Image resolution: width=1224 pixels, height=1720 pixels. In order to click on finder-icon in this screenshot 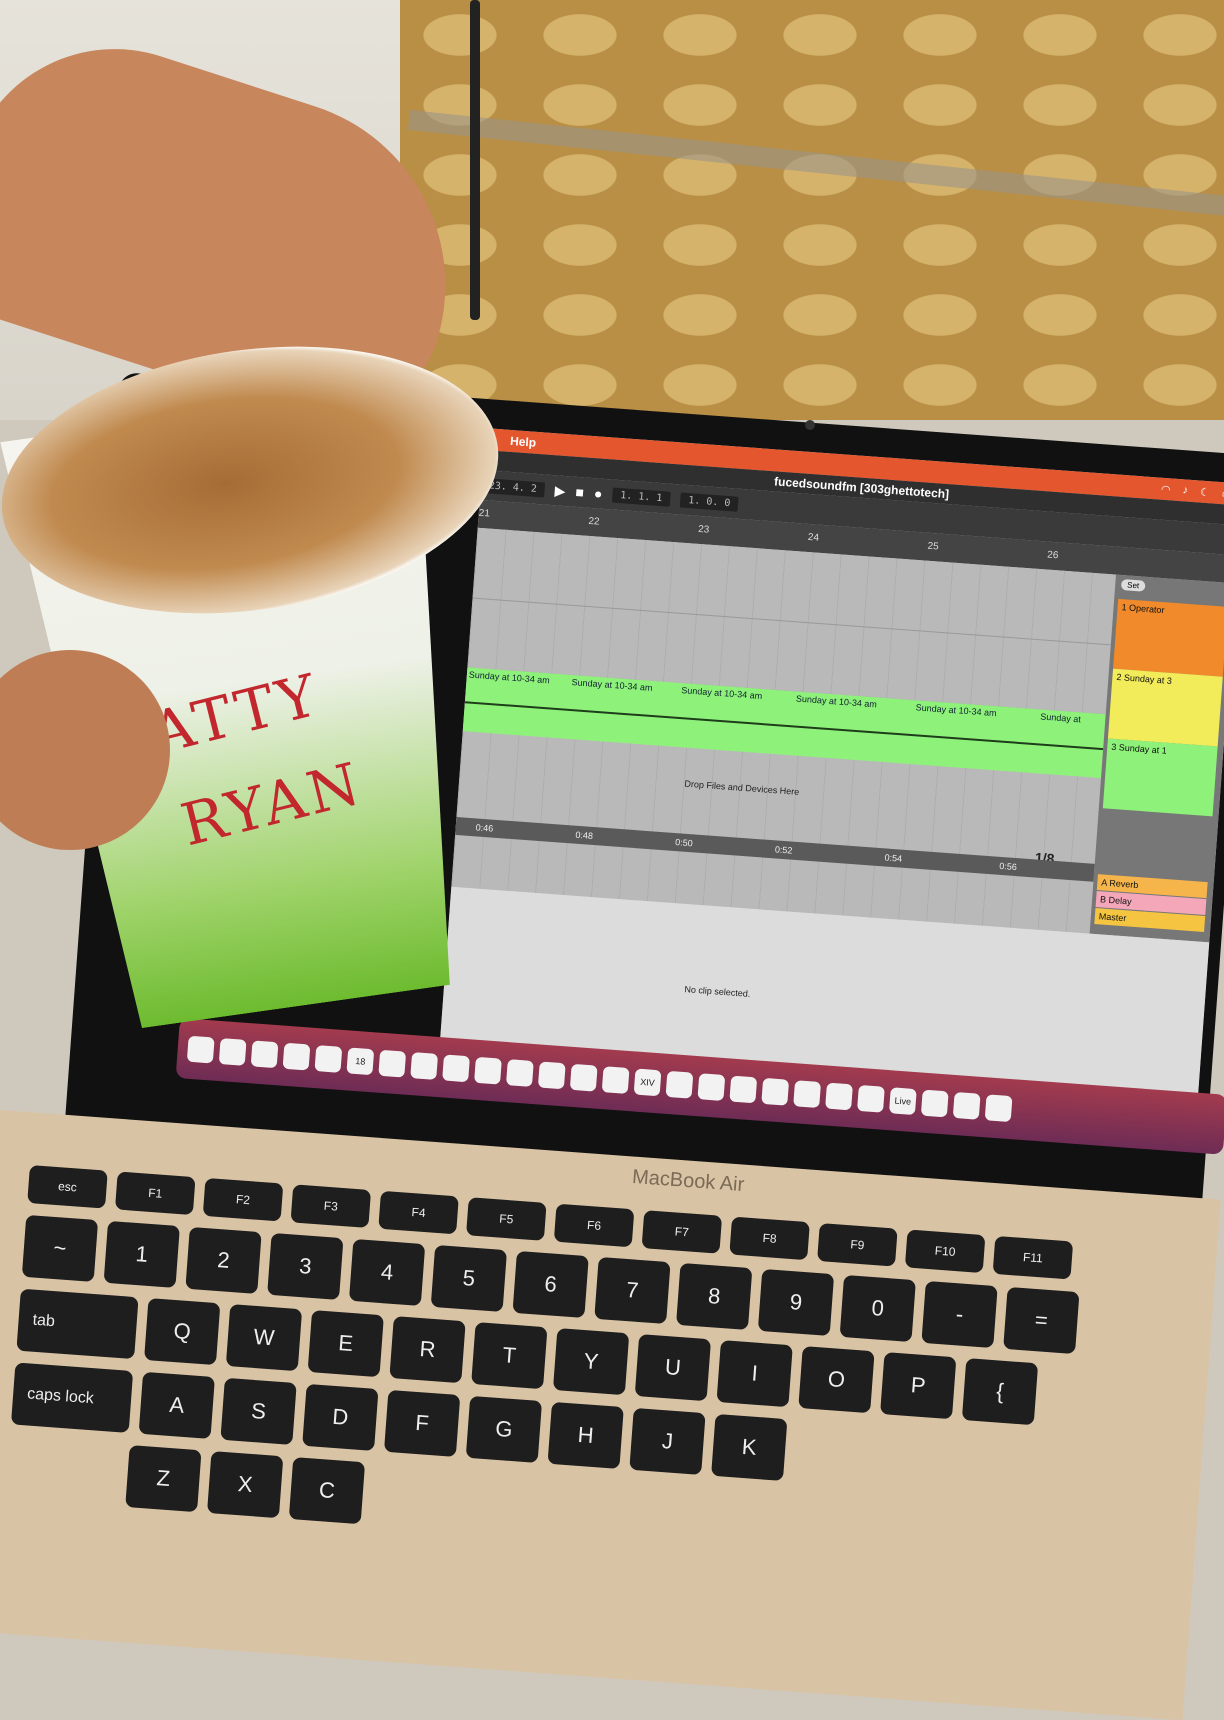, I will do `click(200, 1049)`.